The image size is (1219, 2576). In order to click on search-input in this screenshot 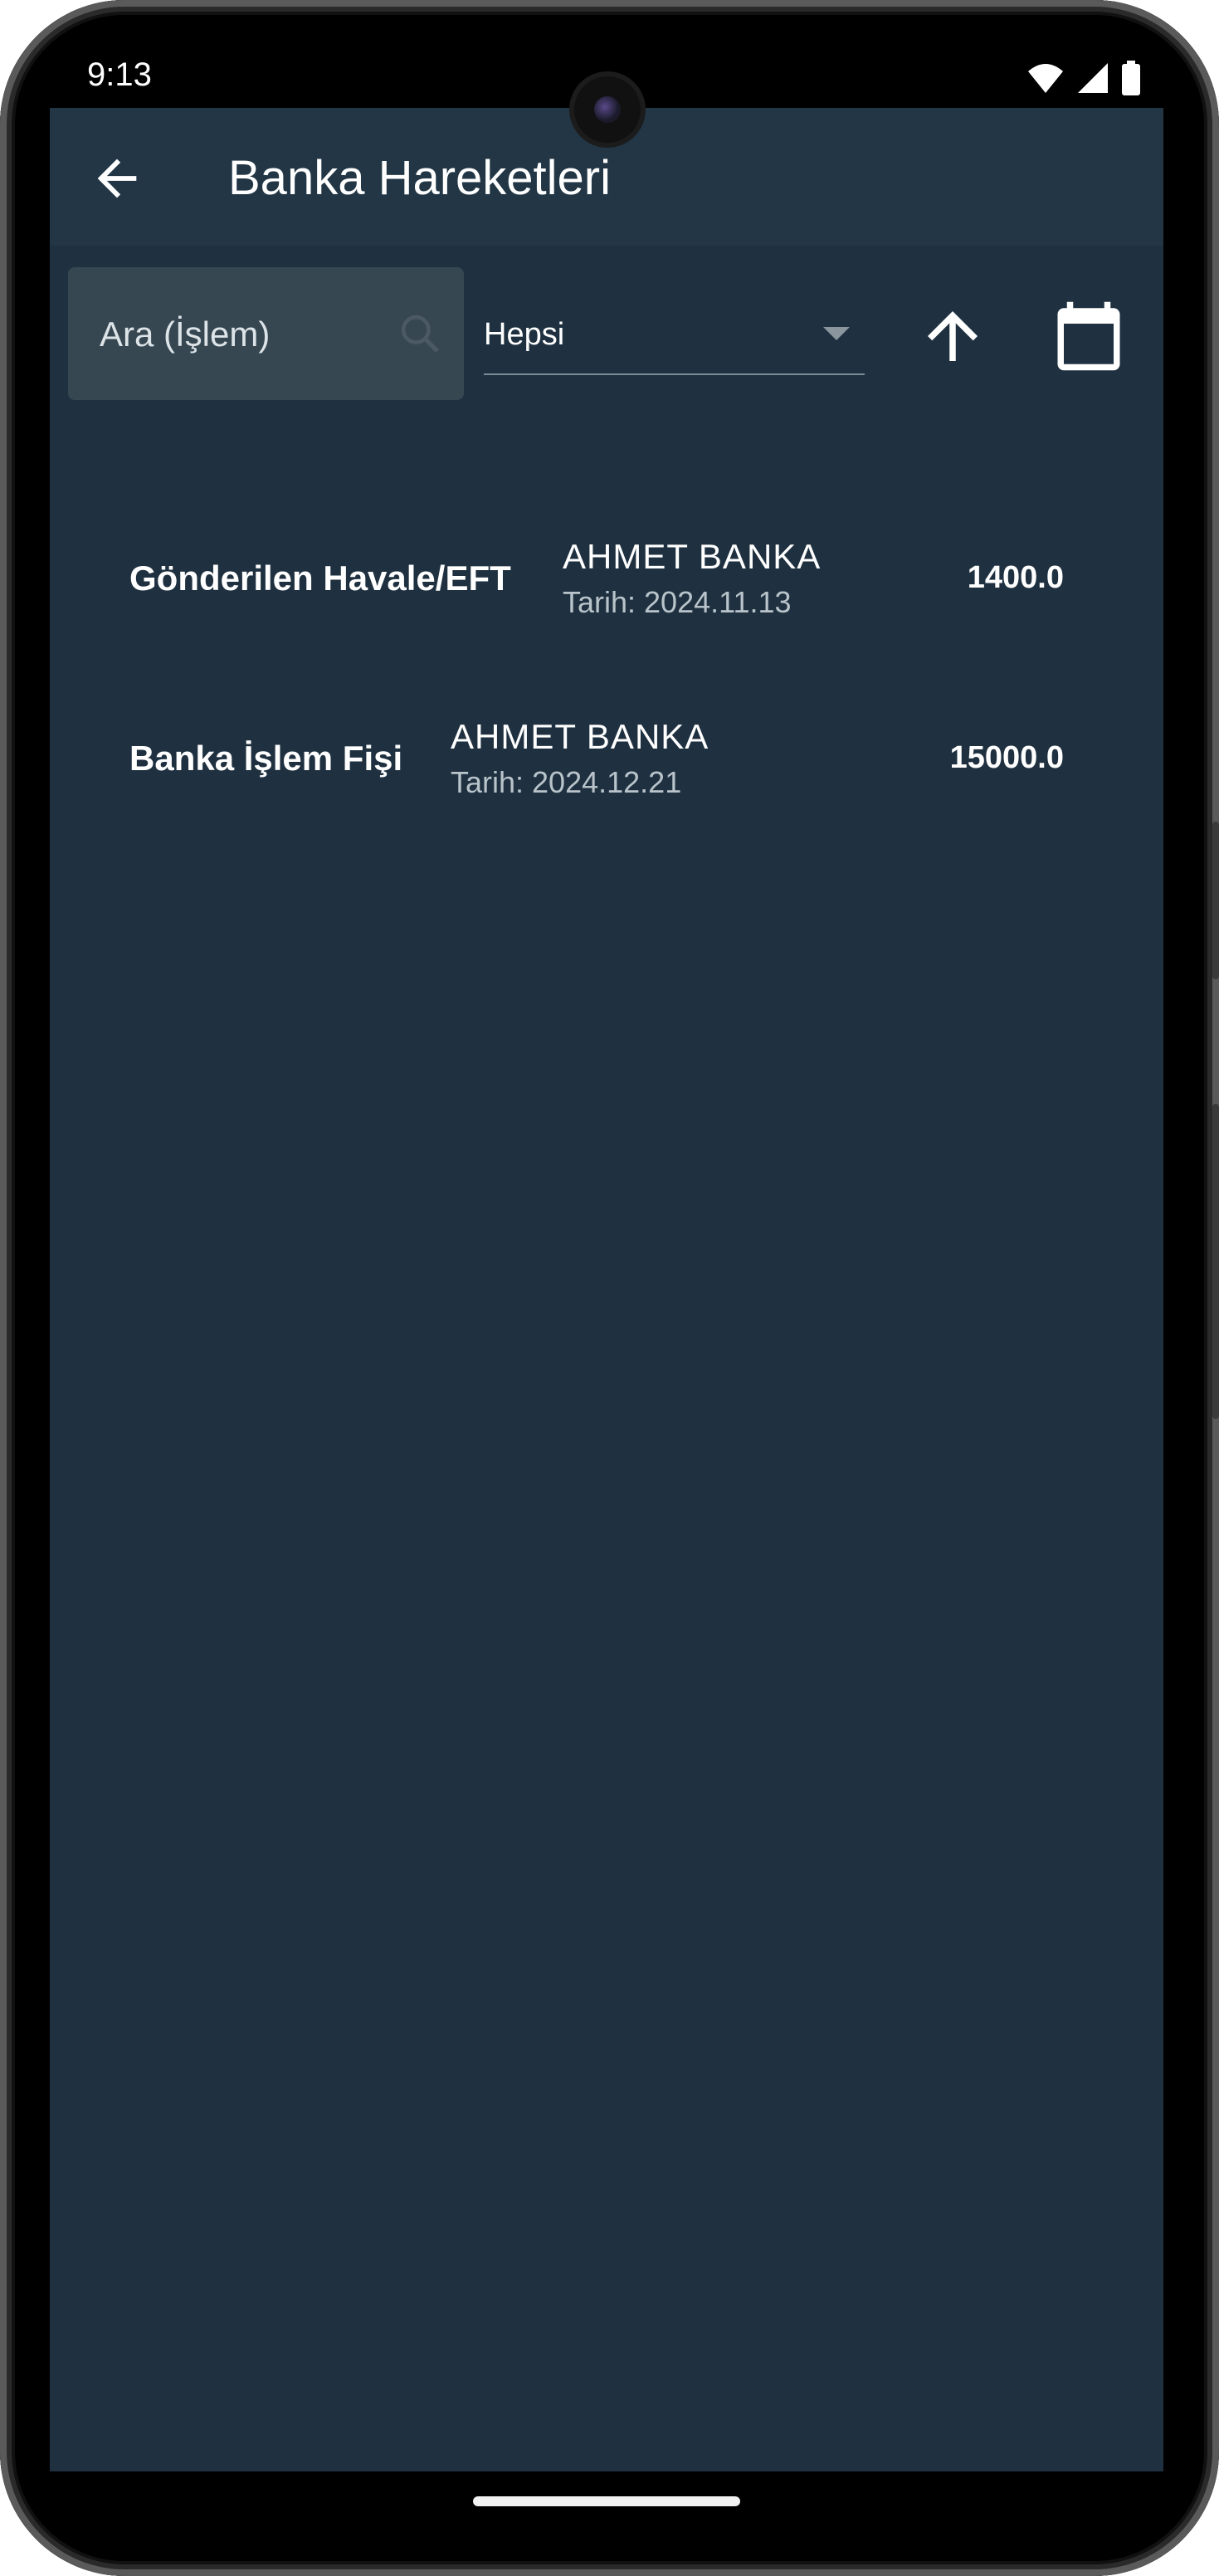, I will do `click(232, 335)`.